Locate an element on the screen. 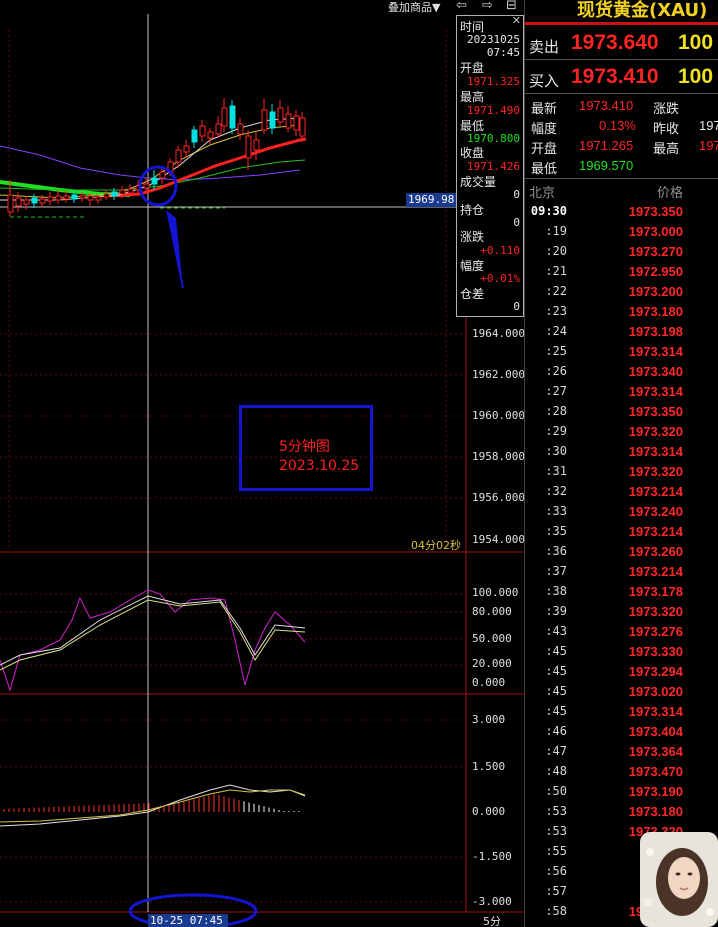  close-icon: ✕ is located at coordinates (516, 20).